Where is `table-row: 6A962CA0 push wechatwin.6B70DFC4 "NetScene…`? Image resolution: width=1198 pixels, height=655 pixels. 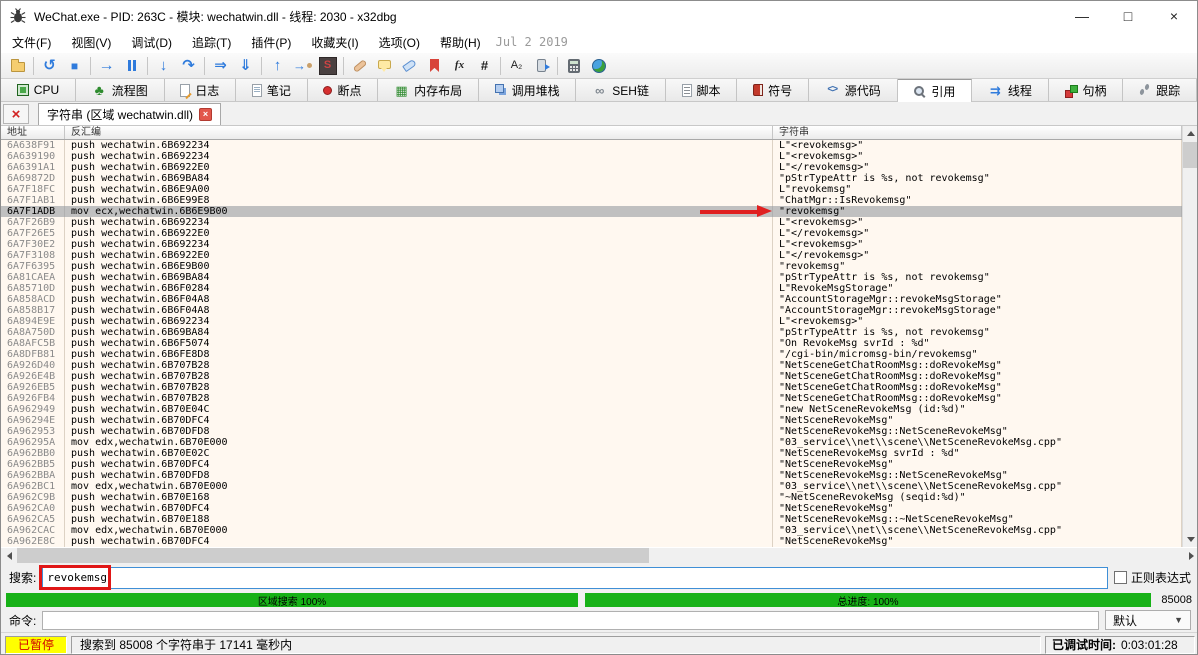
table-row: 6A962CA0 push wechatwin.6B70DFC4 "NetScene… is located at coordinates (591, 508).